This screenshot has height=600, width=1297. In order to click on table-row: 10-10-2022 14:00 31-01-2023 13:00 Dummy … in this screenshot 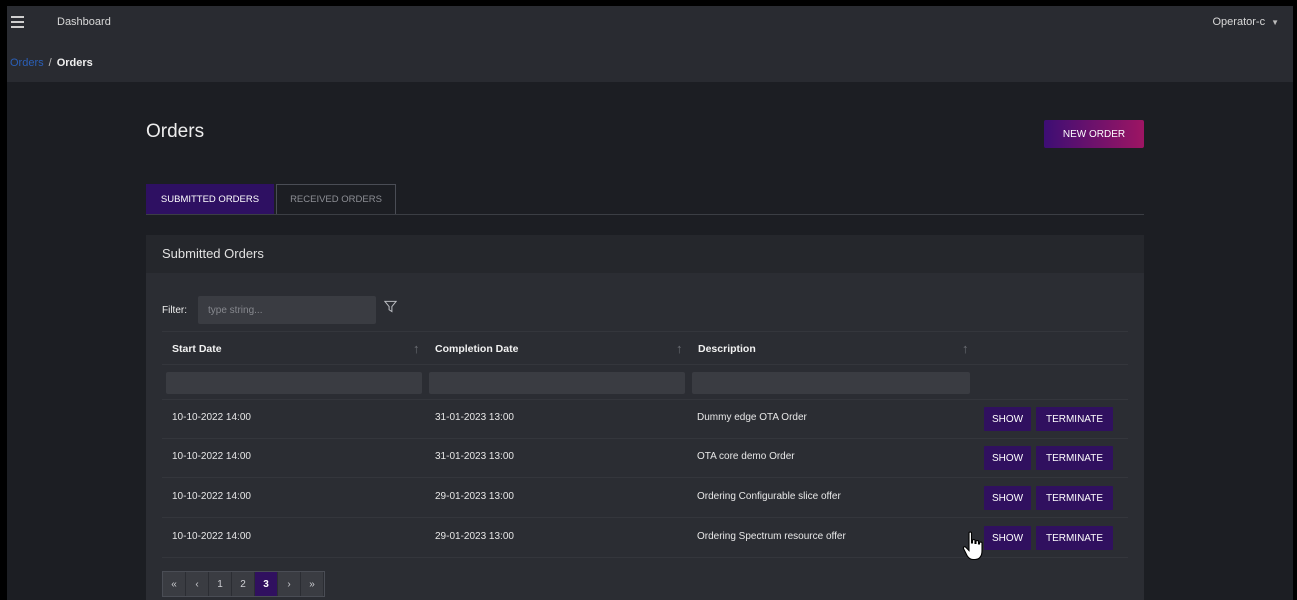, I will do `click(645, 419)`.